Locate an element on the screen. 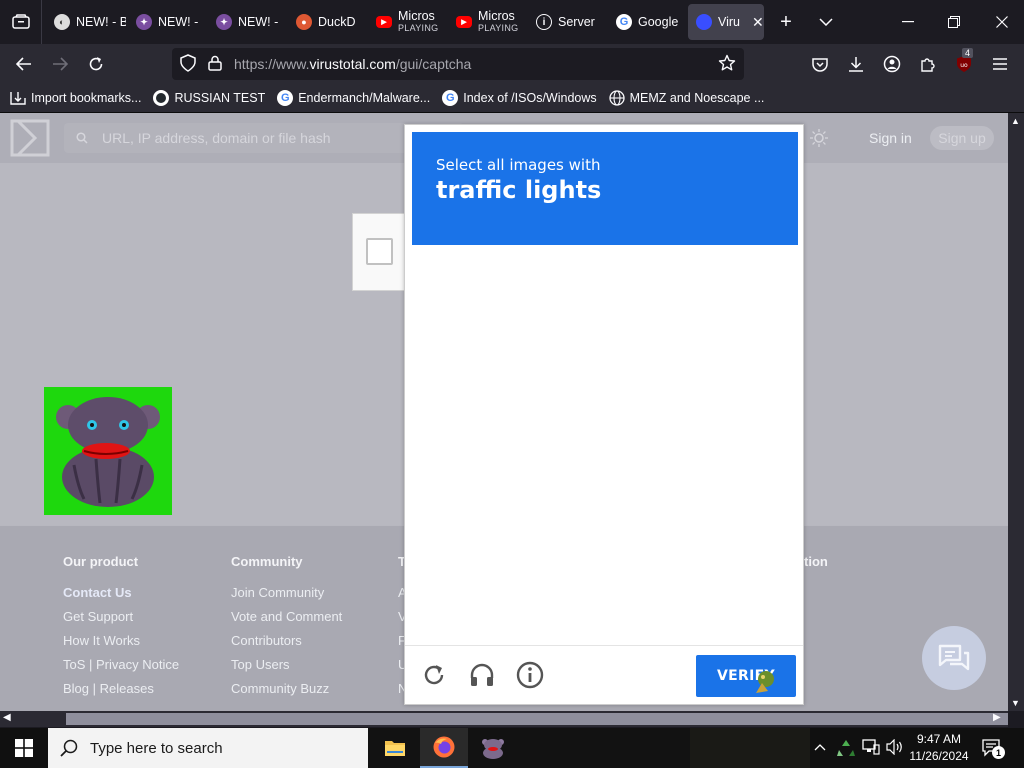  character-sticker is located at coordinates (108, 451).